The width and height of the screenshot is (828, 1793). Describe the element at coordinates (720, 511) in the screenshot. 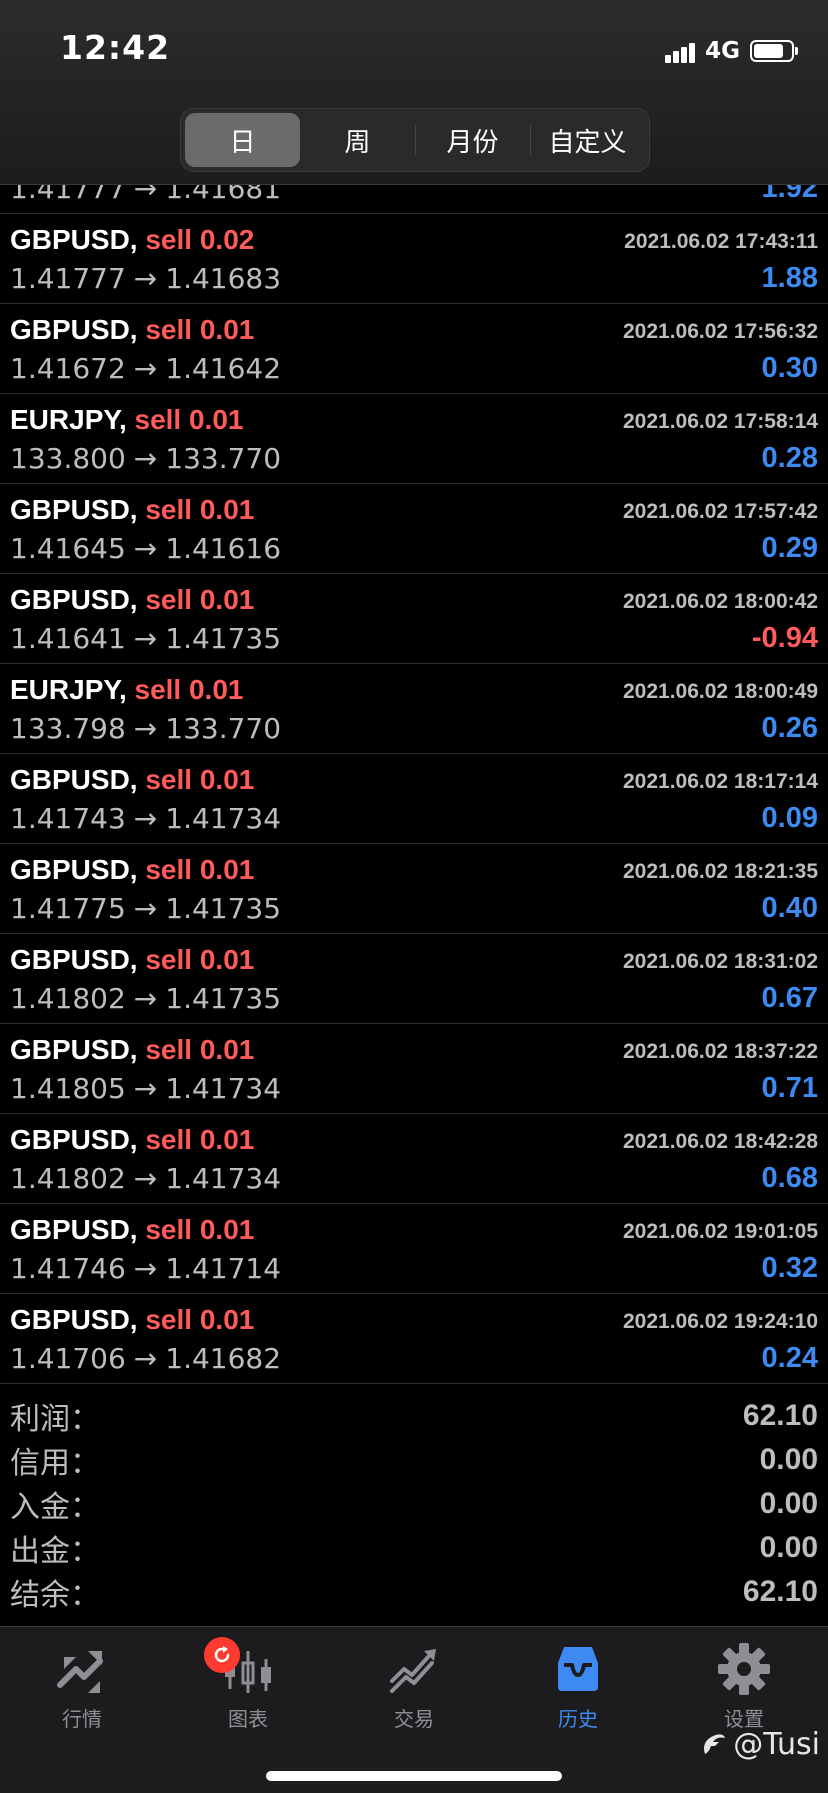

I see `trade-time: 2021.06.02 17:57:42` at that location.